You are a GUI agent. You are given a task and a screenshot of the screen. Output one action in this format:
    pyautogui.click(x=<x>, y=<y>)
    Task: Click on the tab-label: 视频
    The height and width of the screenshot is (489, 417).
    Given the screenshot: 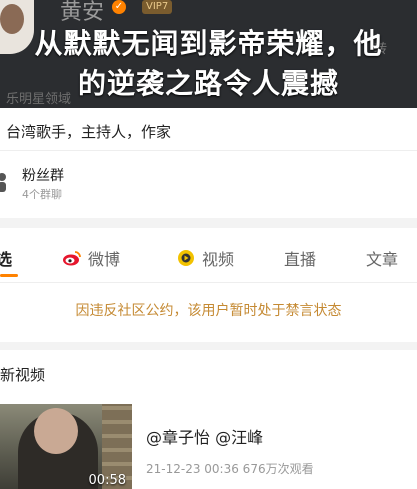 What is the action you would take?
    pyautogui.click(x=218, y=259)
    